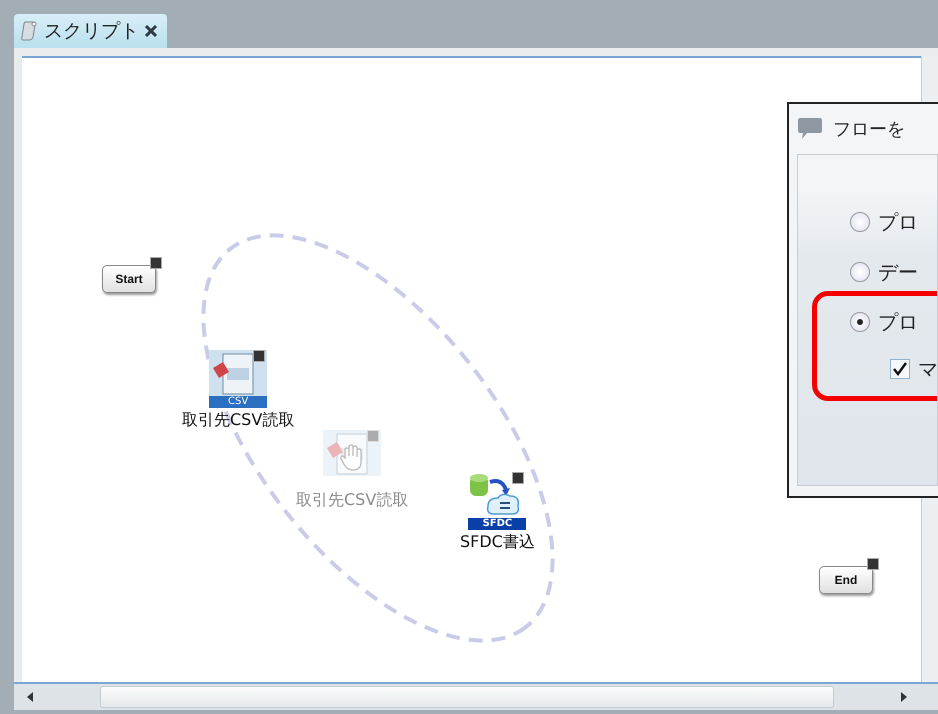  I want to click on terminal-node: End, so click(846, 580).